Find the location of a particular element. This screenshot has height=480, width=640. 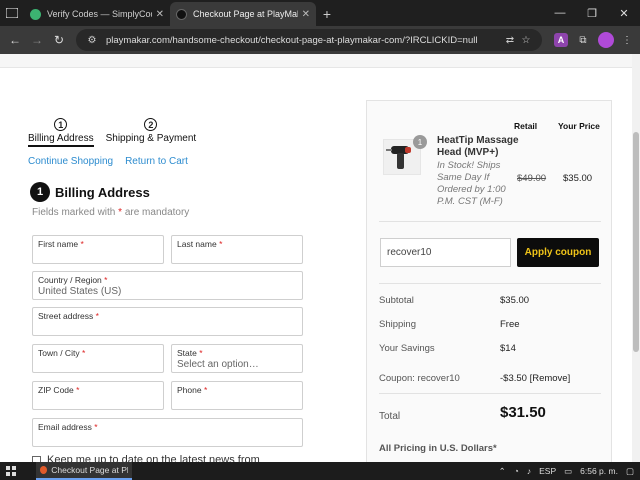

site-info-icon: ⚙ is located at coordinates (92, 40).